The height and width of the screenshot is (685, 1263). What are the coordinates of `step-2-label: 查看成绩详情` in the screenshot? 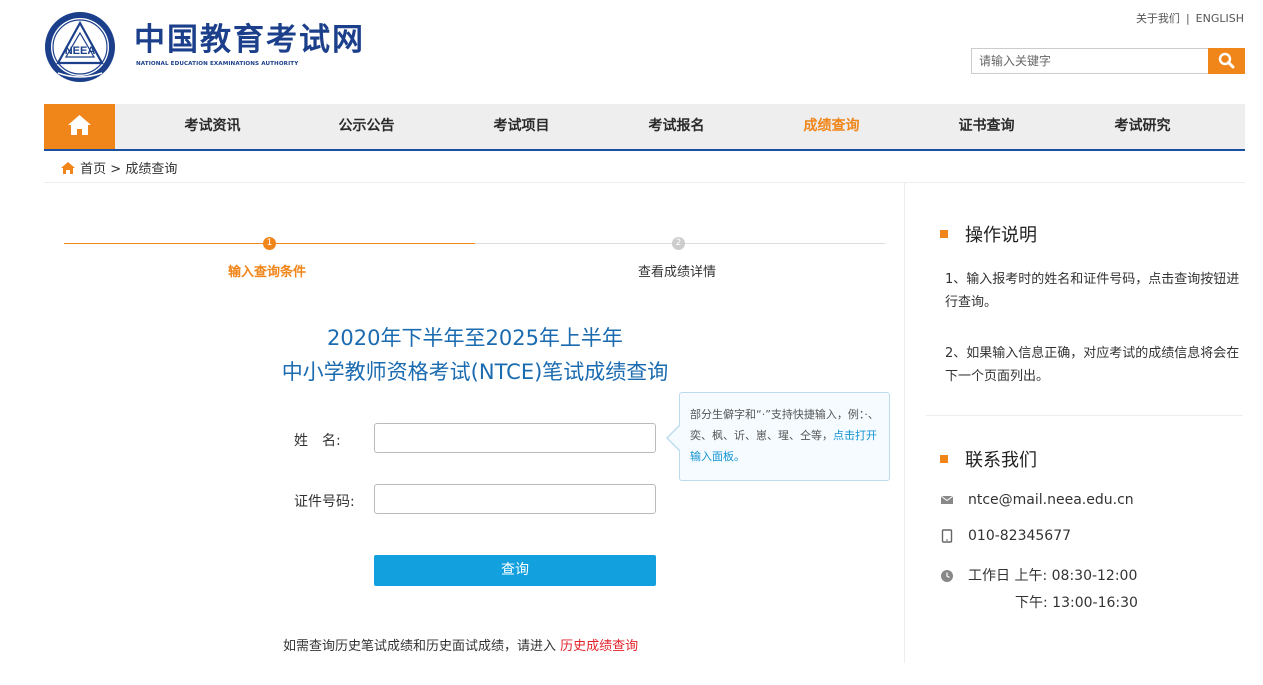 It's located at (677, 272).